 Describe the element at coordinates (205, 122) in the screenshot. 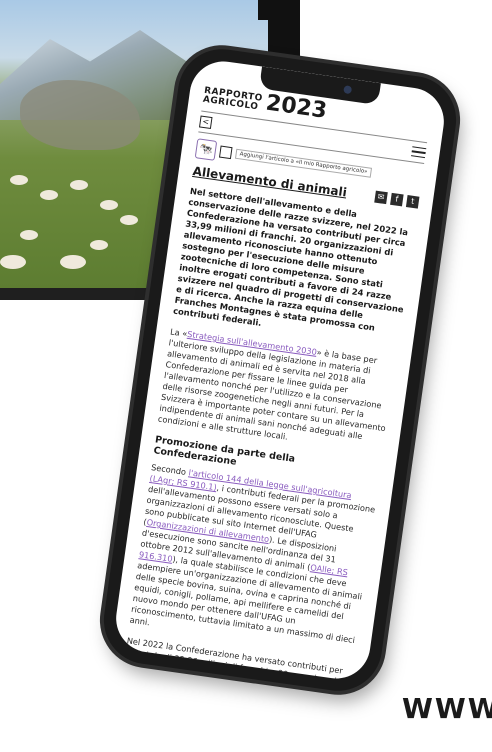

I see `back-button: <` at that location.